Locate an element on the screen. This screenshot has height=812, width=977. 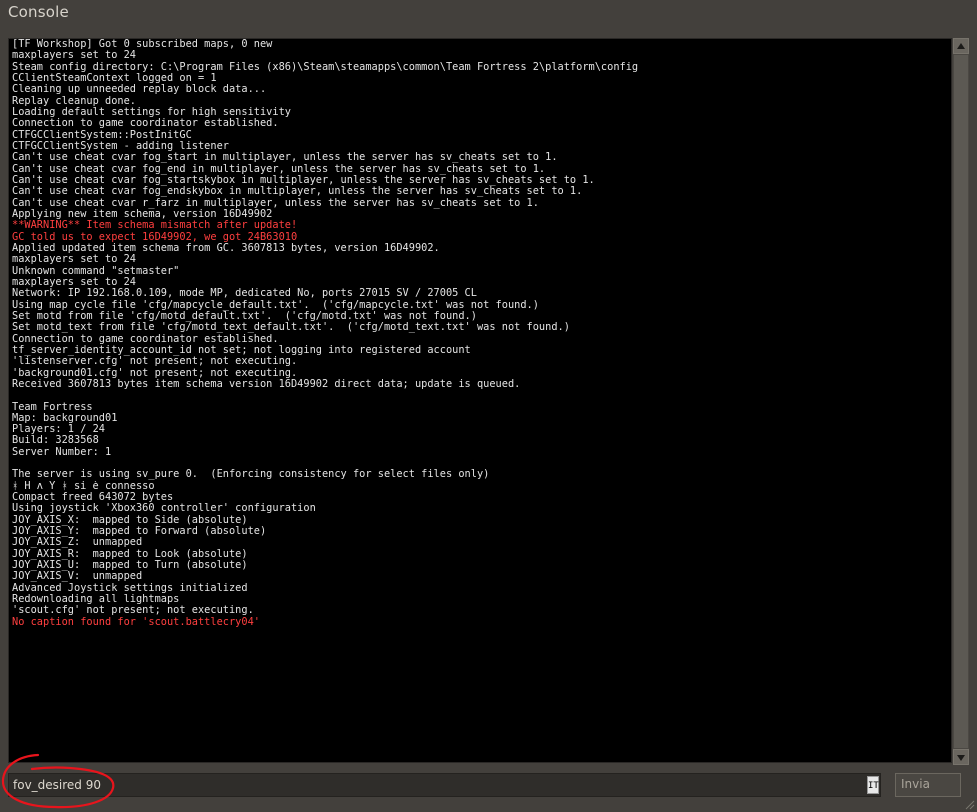
console-line: Redownloading all lightmaps is located at coordinates (96, 600).